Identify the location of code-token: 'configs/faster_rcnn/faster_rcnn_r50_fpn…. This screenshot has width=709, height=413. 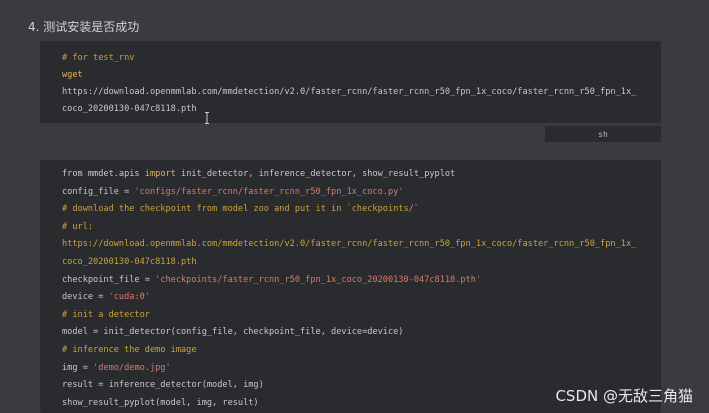
(269, 191).